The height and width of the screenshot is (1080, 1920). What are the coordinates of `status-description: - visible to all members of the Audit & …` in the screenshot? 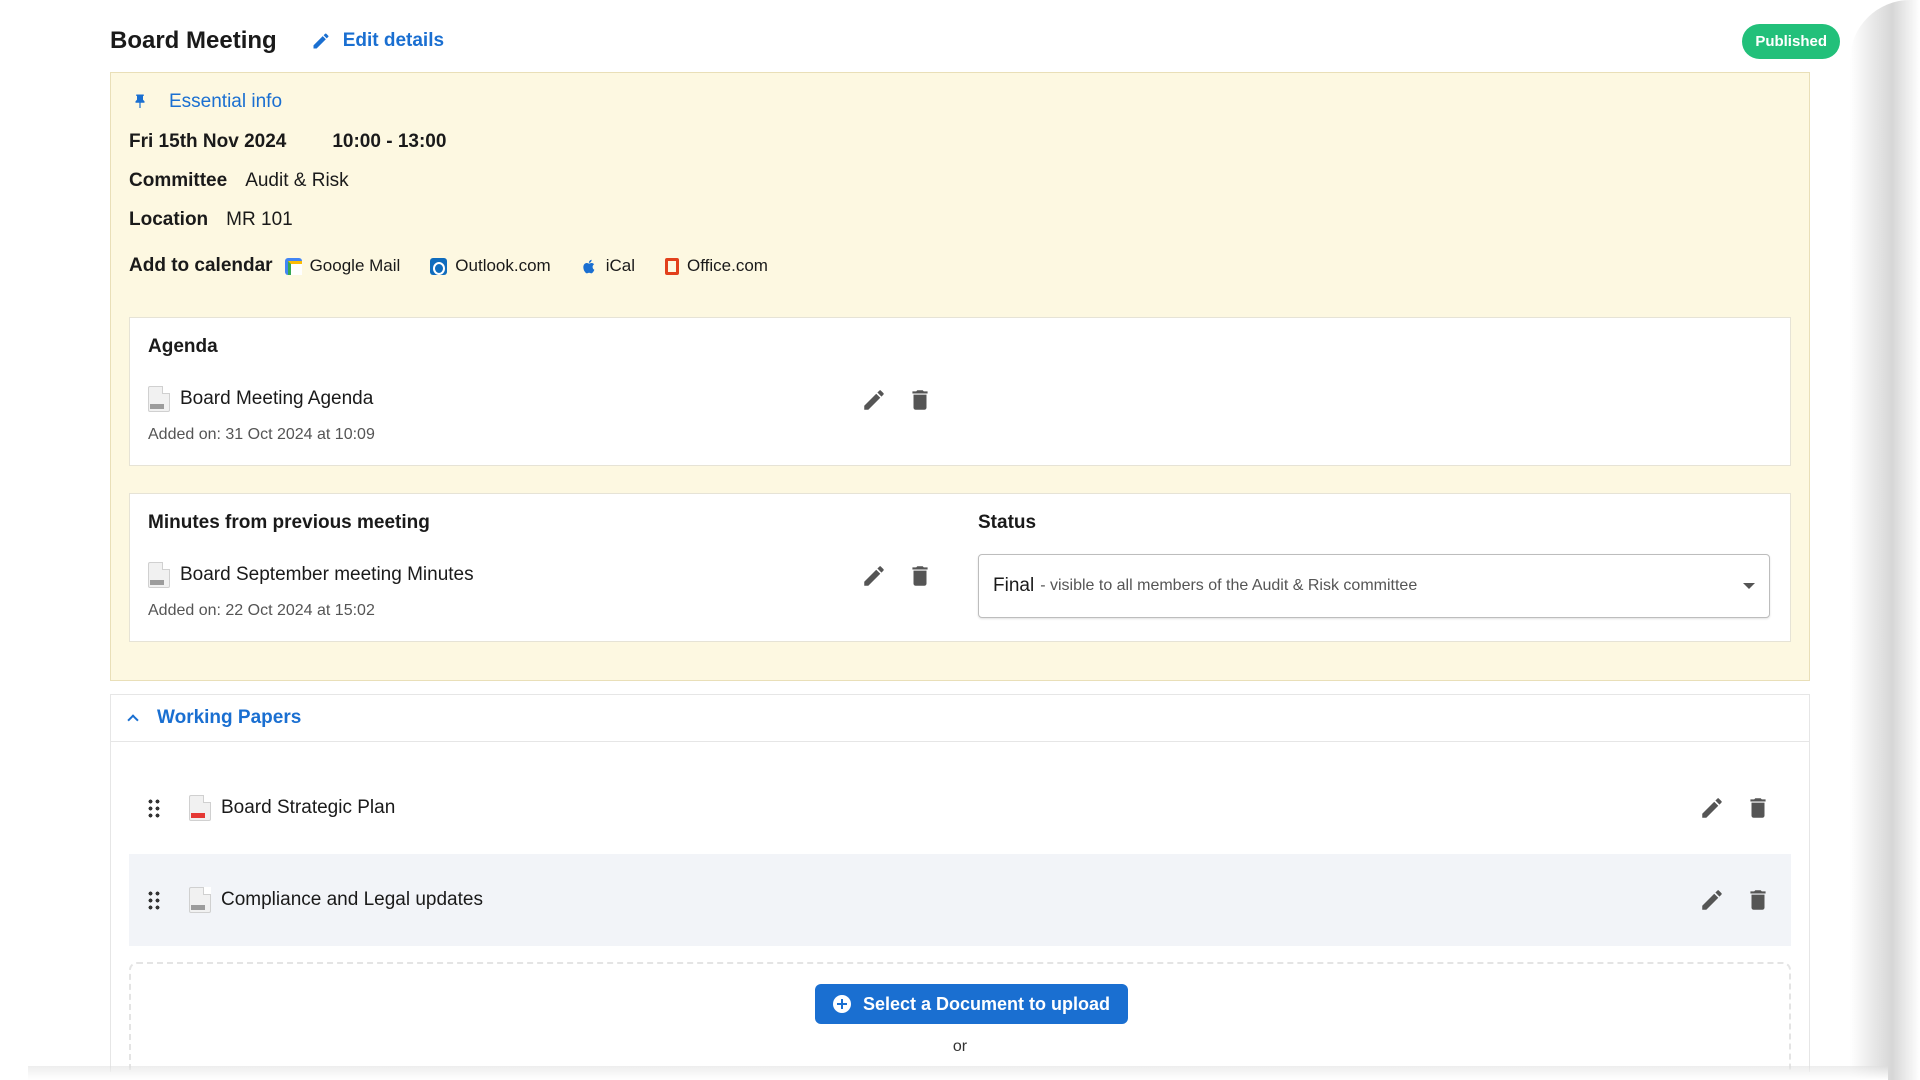 It's located at (1229, 585).